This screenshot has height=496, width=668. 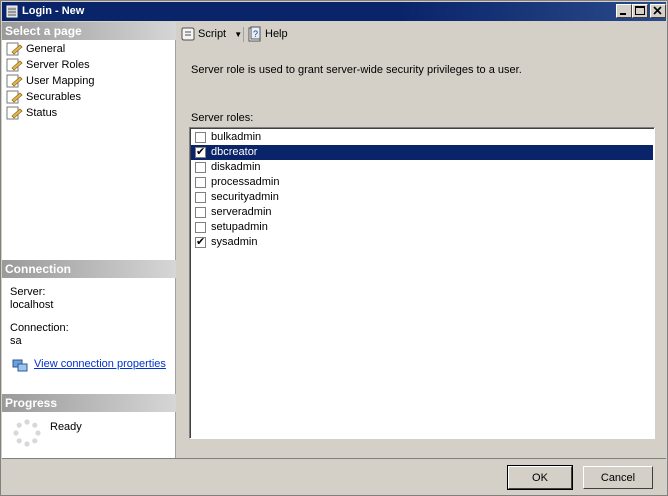 What do you see at coordinates (245, 182) in the screenshot?
I see `role-name: processadmin` at bounding box center [245, 182].